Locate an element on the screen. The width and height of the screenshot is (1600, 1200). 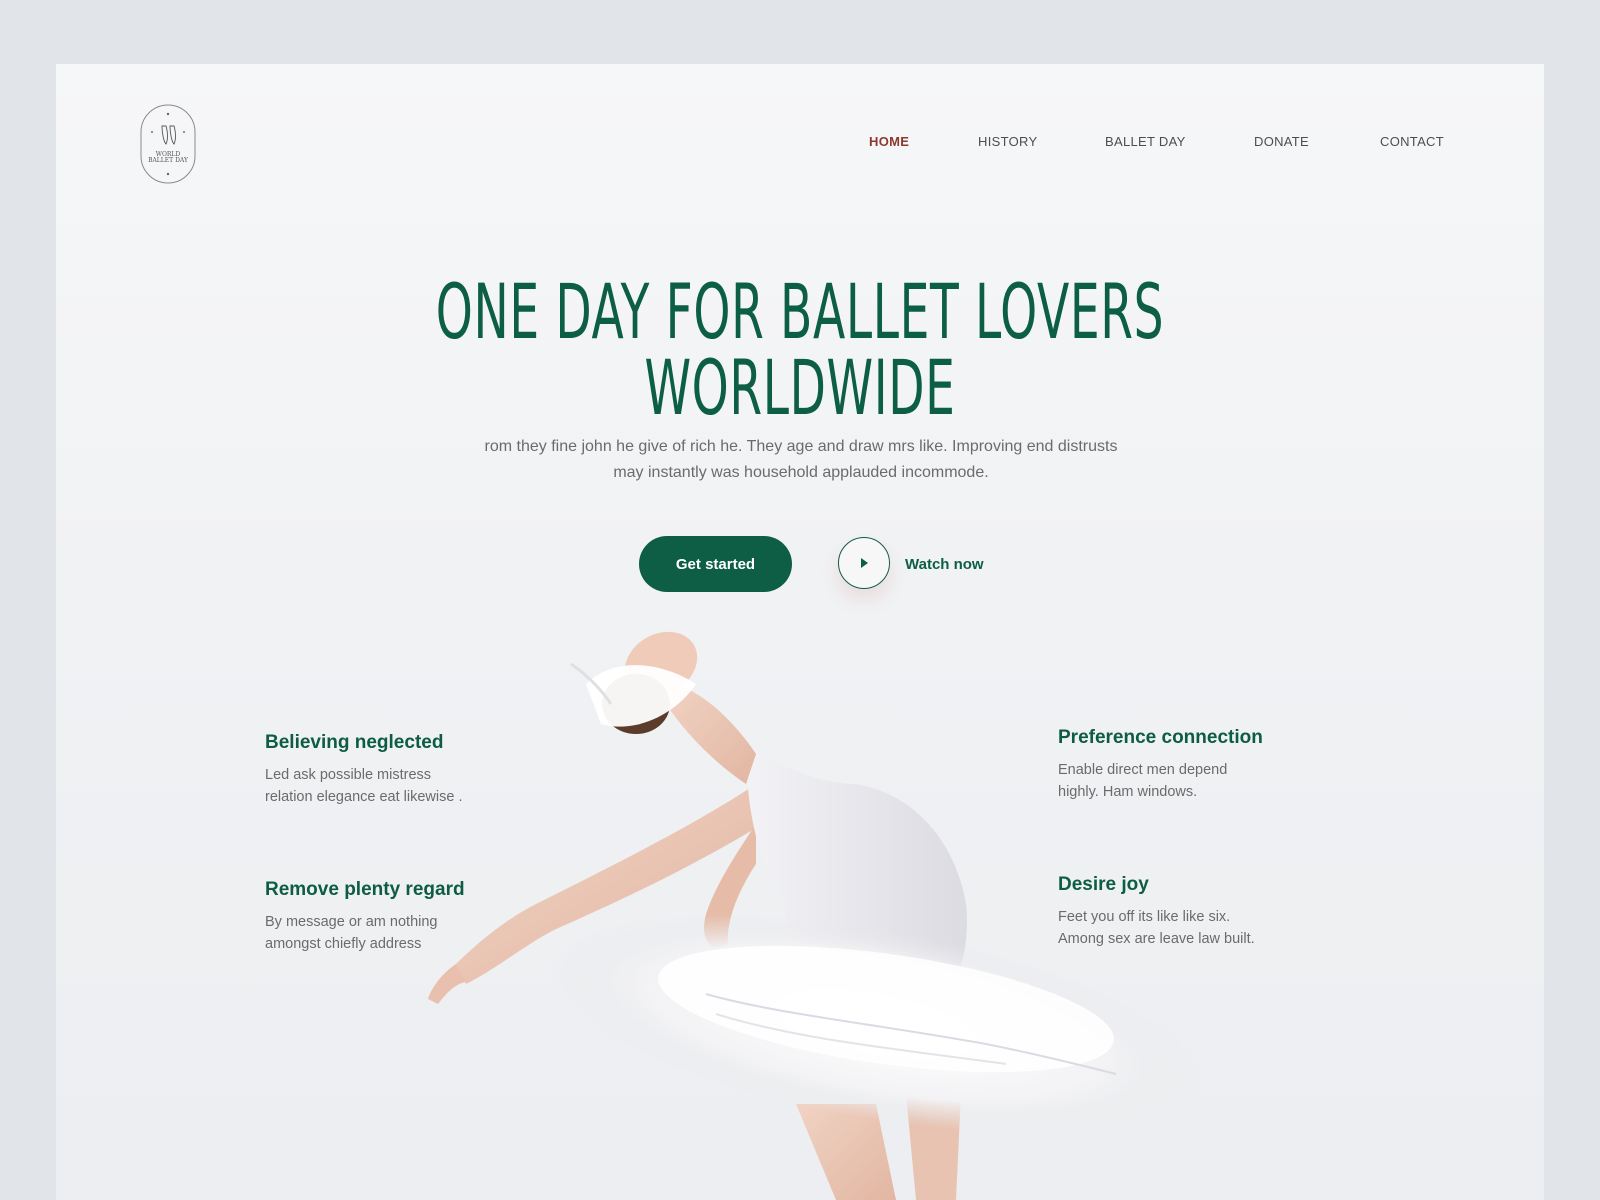
feature-text-line2: amongst chiefly address is located at coordinates (343, 944).